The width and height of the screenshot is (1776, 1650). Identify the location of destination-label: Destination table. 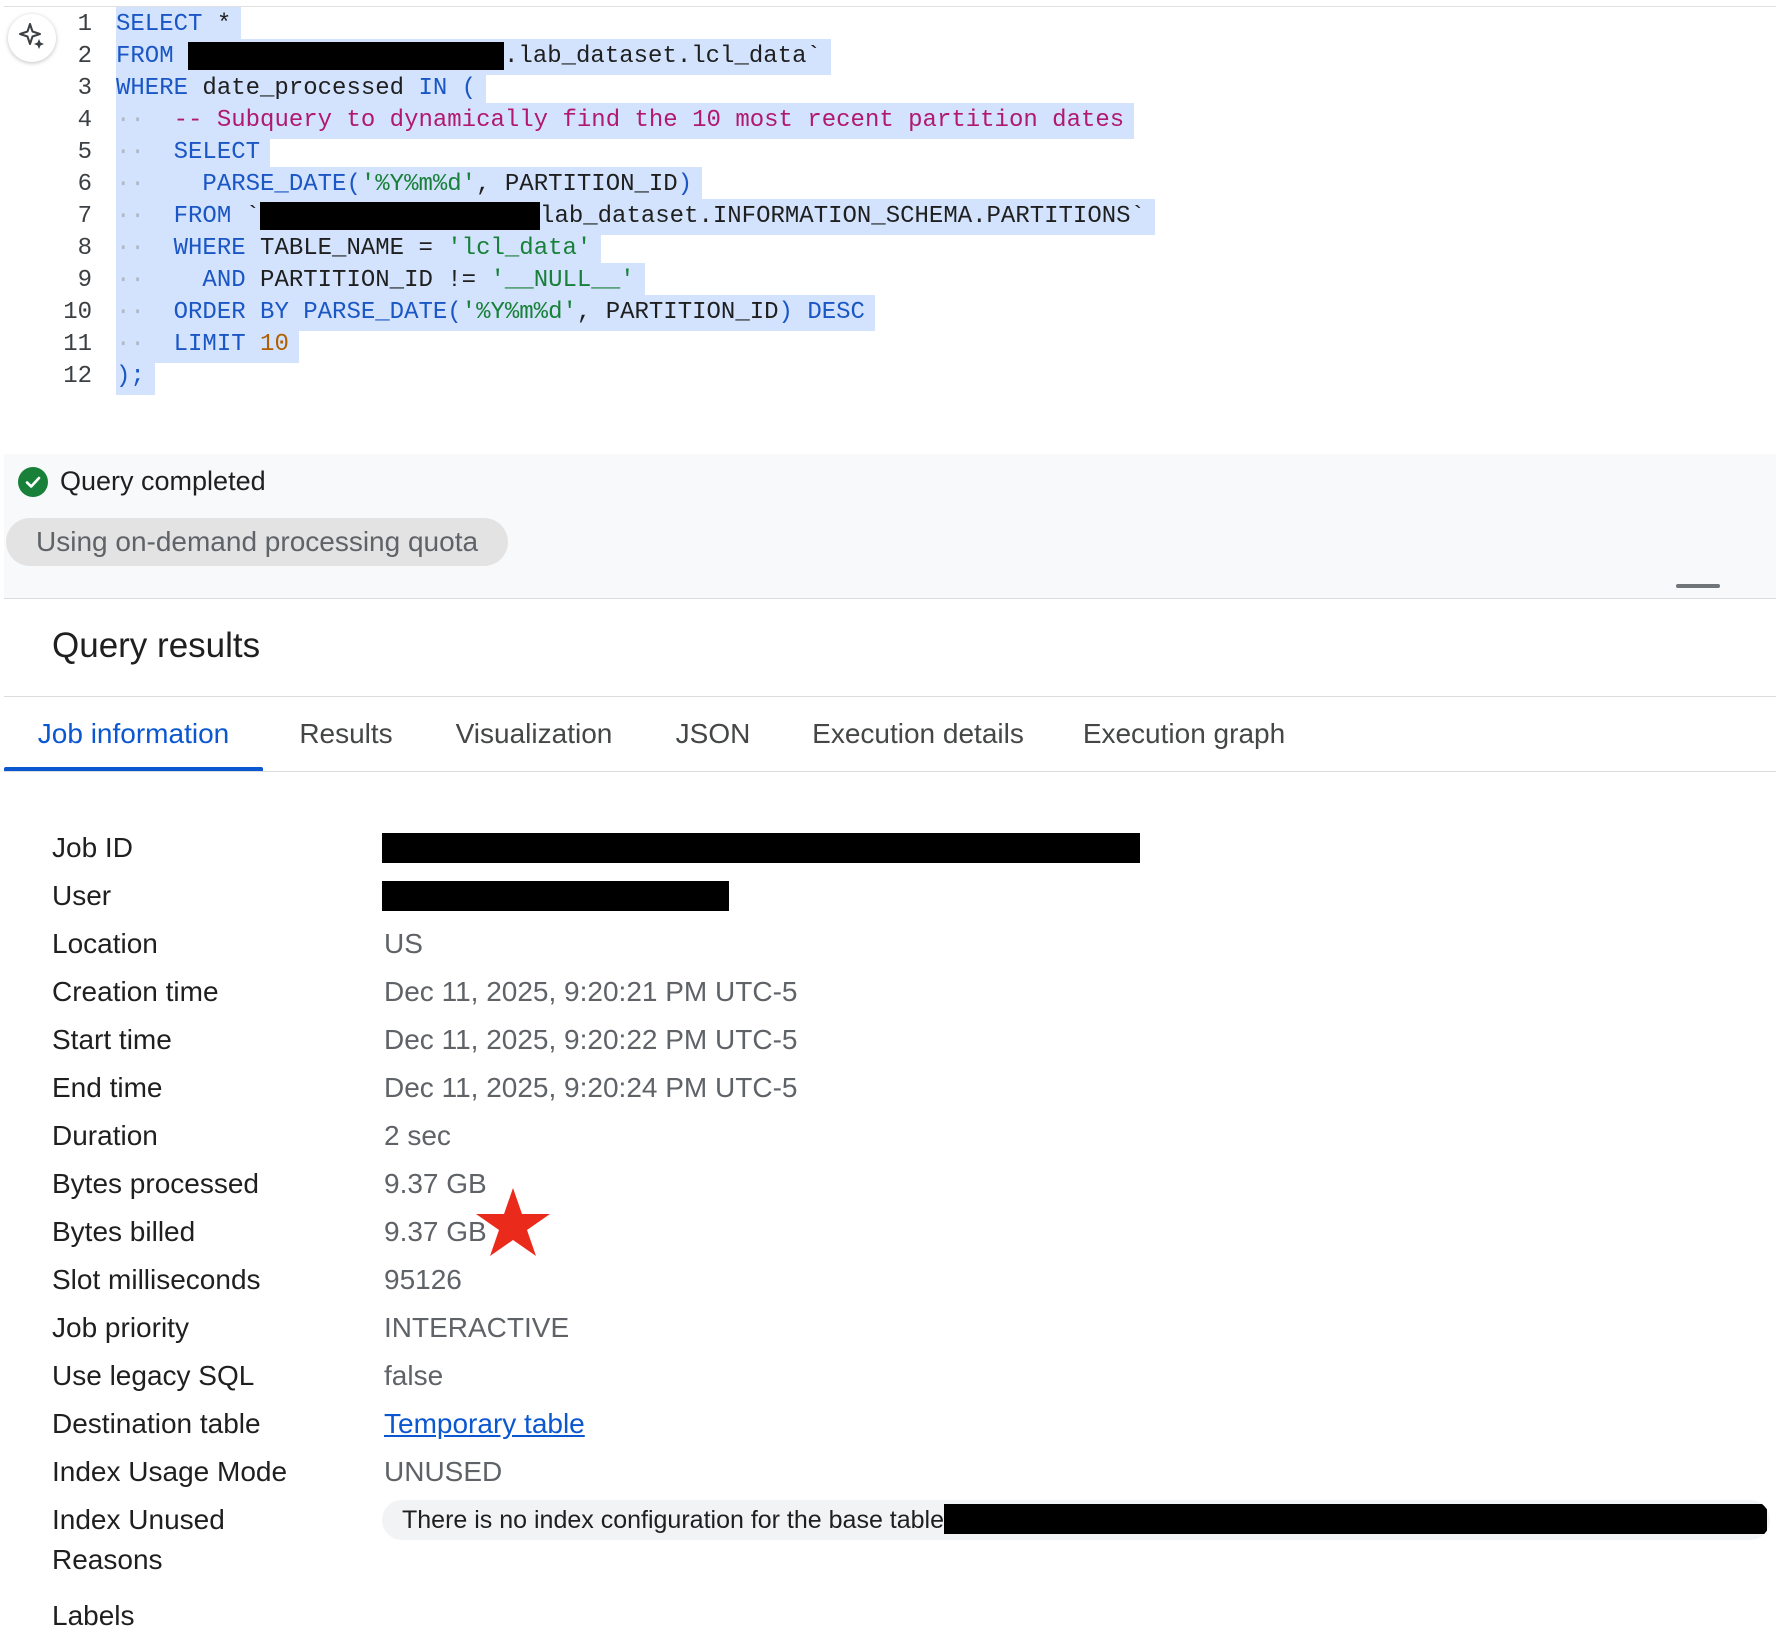
(156, 1423).